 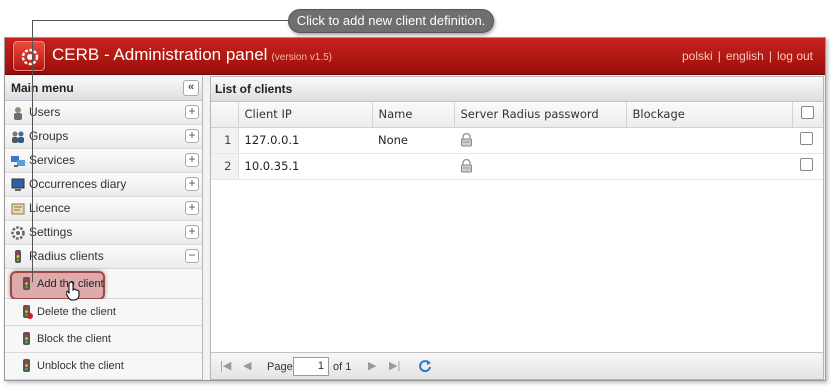 I want to click on sidebar-item-label: Services, so click(x=52, y=160).